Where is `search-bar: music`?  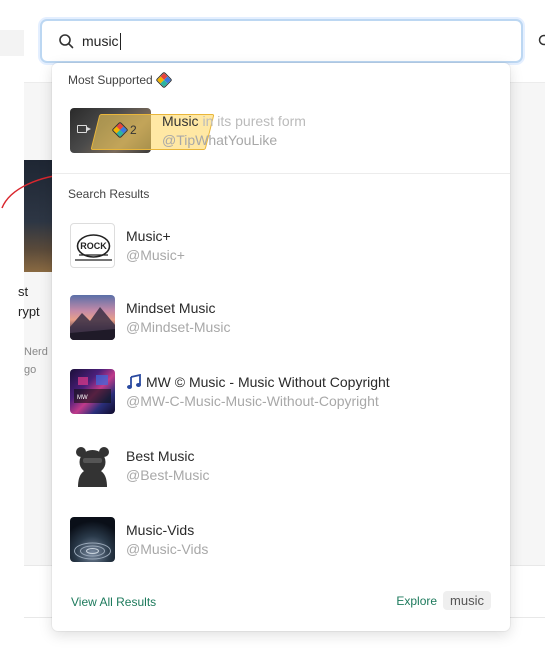 search-bar: music is located at coordinates (281, 41).